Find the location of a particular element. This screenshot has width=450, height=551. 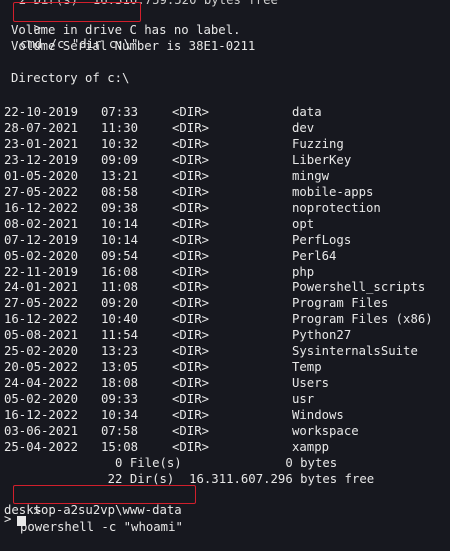

directory-entry-row: 22-11-2019 16:08 <DIR> php is located at coordinates (224, 272).